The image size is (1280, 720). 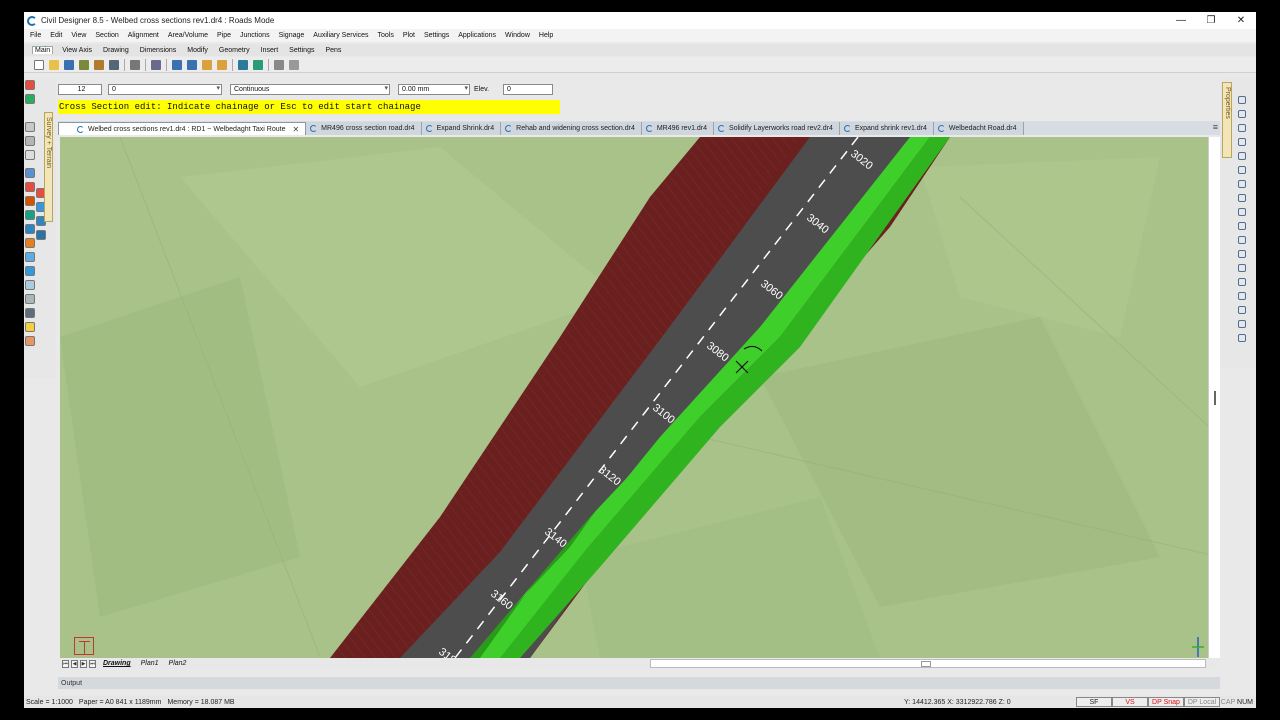 What do you see at coordinates (517, 35) in the screenshot?
I see `menu-window: Window` at bounding box center [517, 35].